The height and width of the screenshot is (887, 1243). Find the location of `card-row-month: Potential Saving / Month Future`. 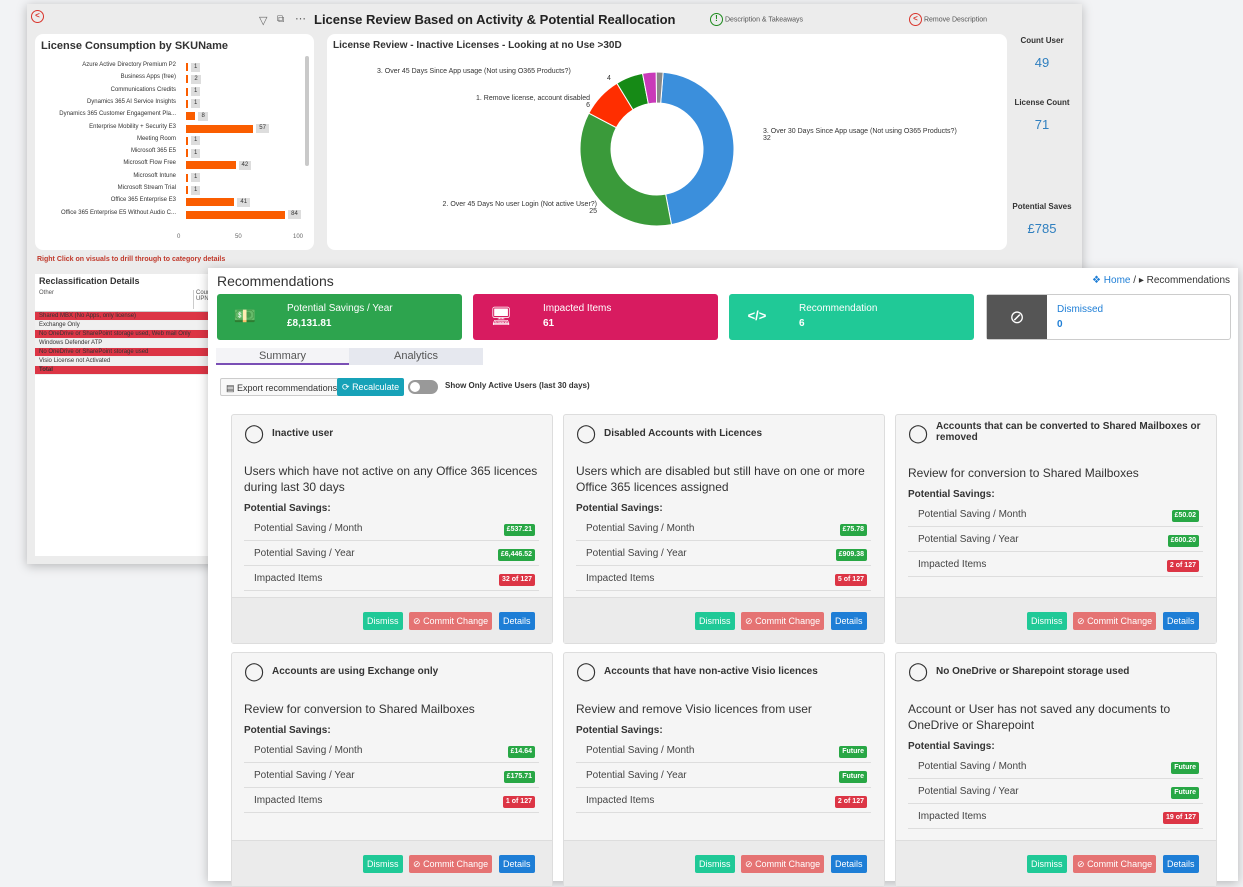

card-row-month: Potential Saving / Month Future is located at coordinates (1055, 767).